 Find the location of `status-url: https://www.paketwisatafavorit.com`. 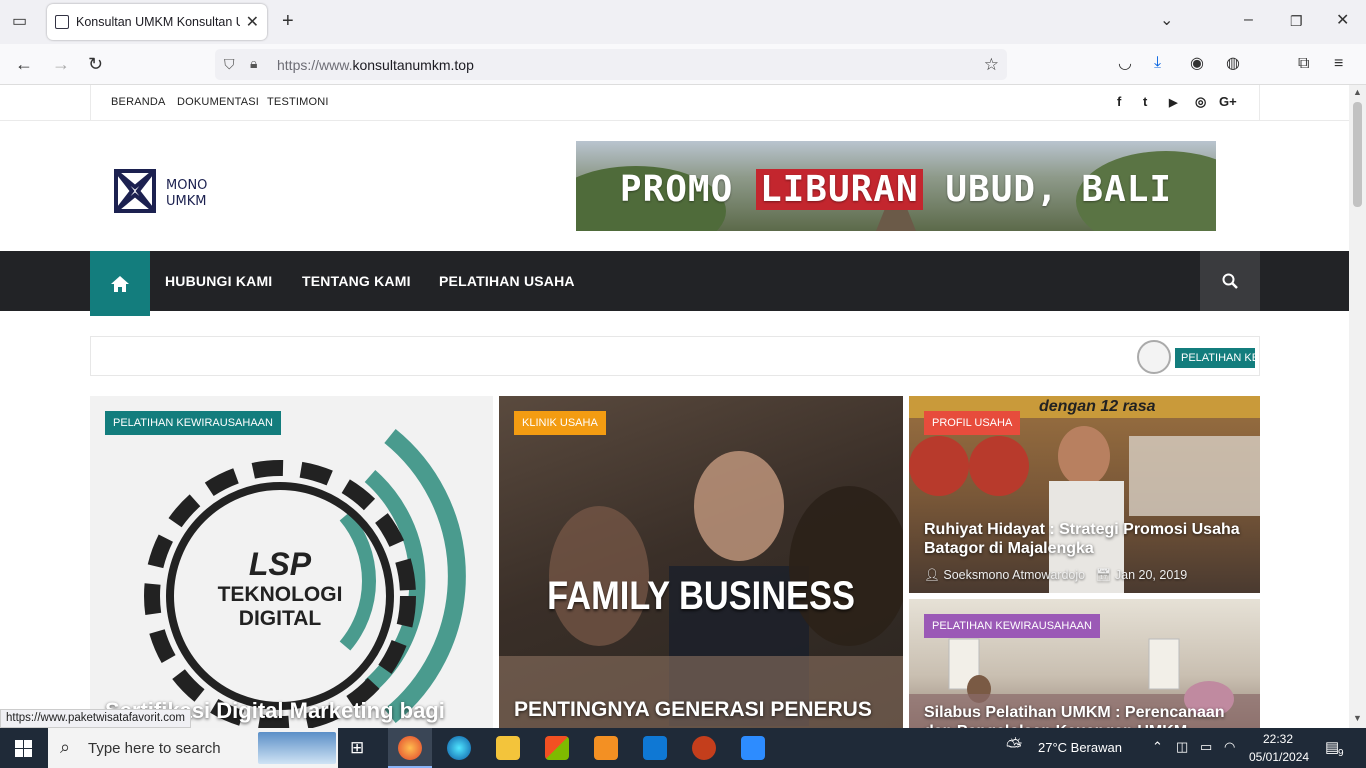

status-url: https://www.paketwisatafavorit.com is located at coordinates (95, 718).